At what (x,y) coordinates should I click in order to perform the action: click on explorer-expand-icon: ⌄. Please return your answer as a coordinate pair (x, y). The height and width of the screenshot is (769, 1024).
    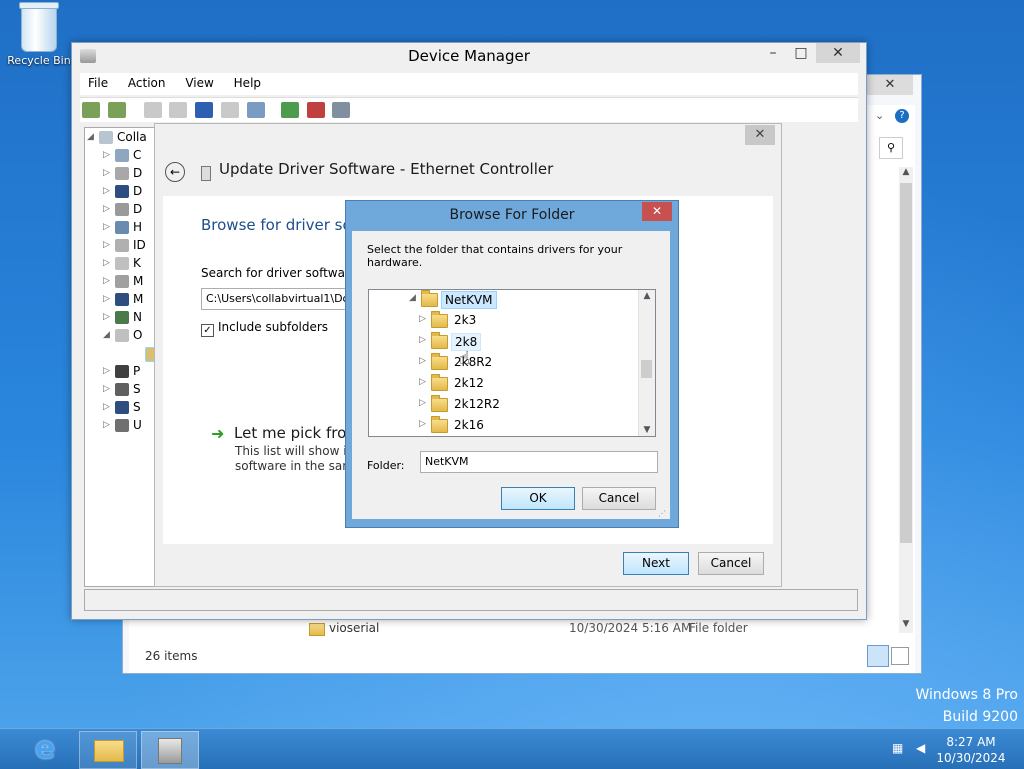
    Looking at the image, I should click on (879, 115).